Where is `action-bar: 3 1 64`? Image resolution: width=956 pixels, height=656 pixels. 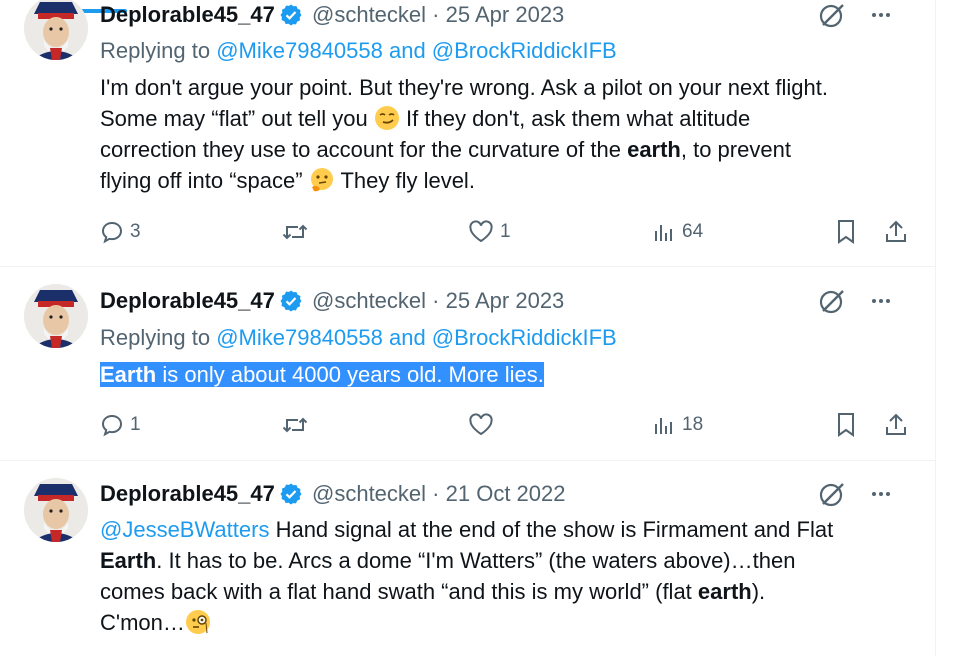 action-bar: 3 1 64 is located at coordinates (506, 232).